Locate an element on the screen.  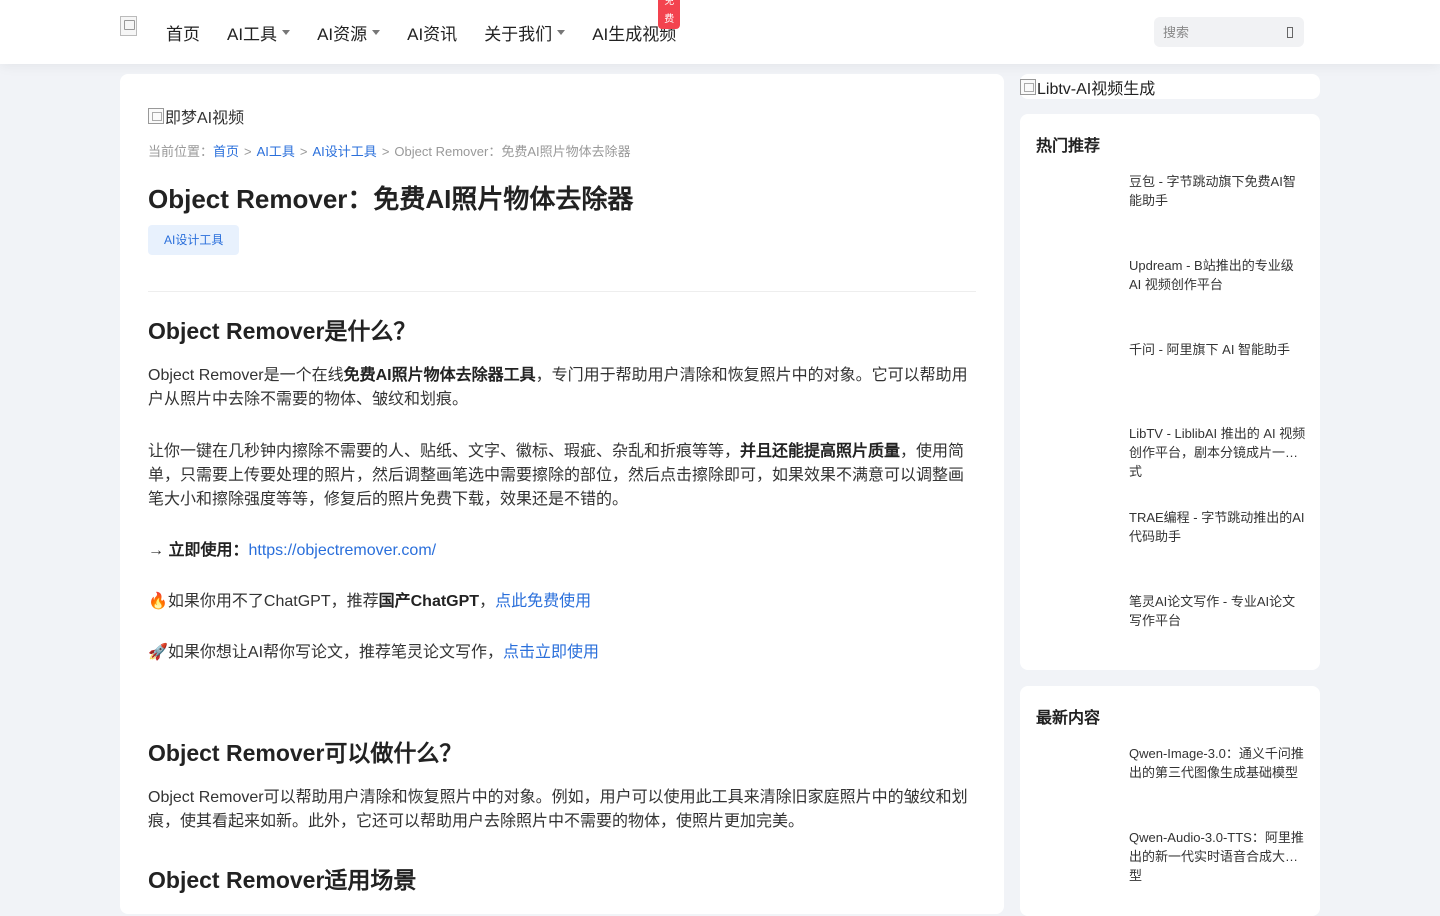
list-item-link: 笔灵AI论文写作 - 专业AI论文写作平台 is located at coordinates (1217, 626).